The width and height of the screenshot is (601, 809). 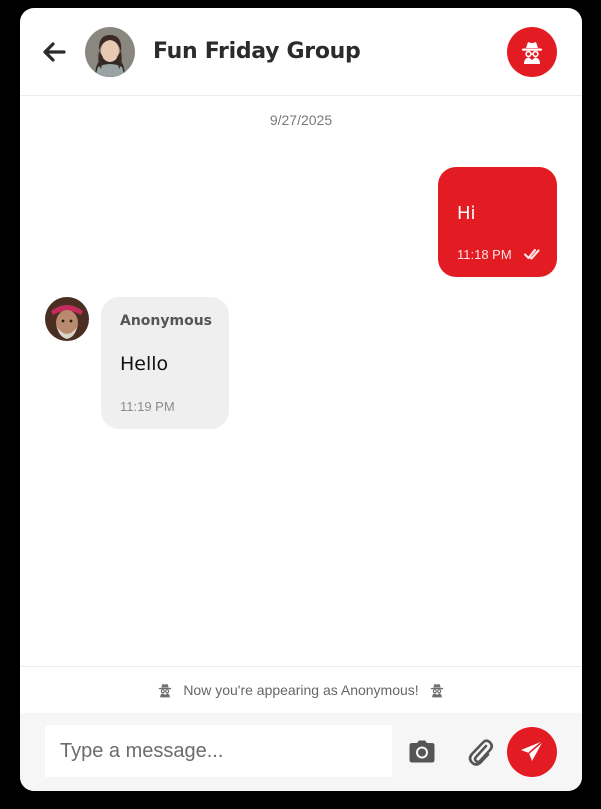 I want to click on group-avatar, so click(x=110, y=52).